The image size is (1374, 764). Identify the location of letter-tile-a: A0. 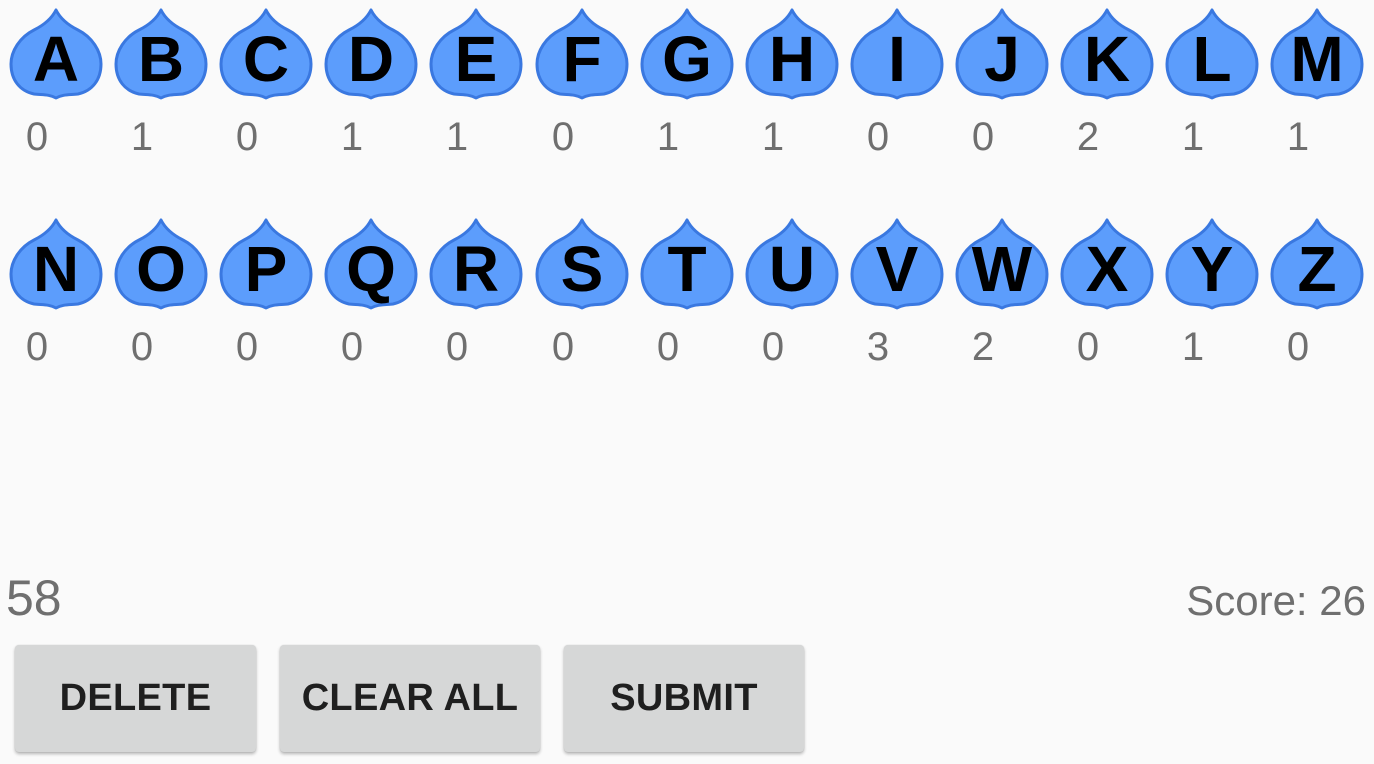
(56, 93).